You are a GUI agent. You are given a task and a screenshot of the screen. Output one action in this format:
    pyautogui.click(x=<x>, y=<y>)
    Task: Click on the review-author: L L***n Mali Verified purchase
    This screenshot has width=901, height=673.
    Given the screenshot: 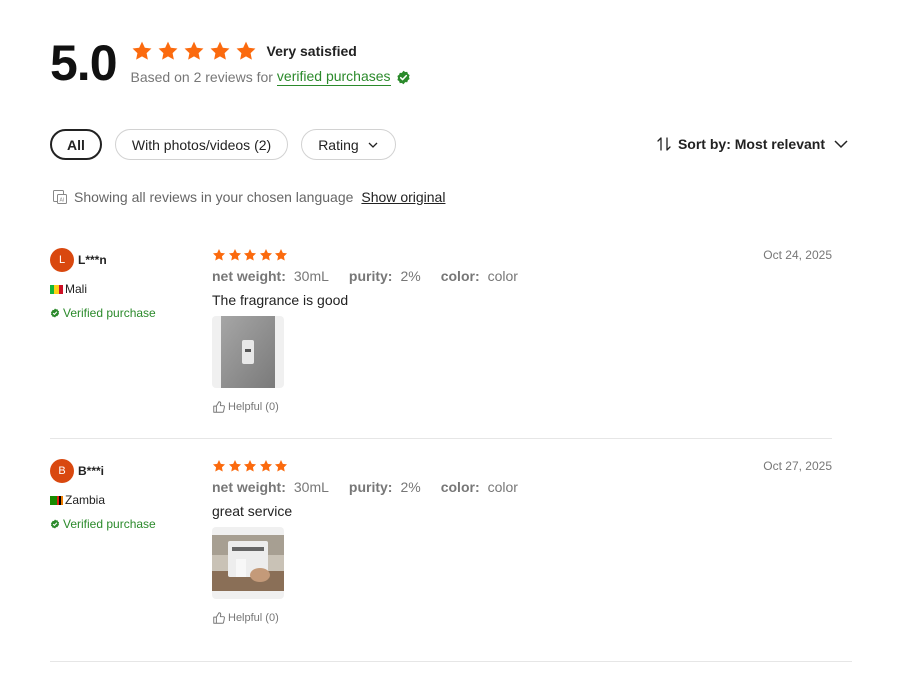 What is the action you would take?
    pyautogui.click(x=103, y=284)
    